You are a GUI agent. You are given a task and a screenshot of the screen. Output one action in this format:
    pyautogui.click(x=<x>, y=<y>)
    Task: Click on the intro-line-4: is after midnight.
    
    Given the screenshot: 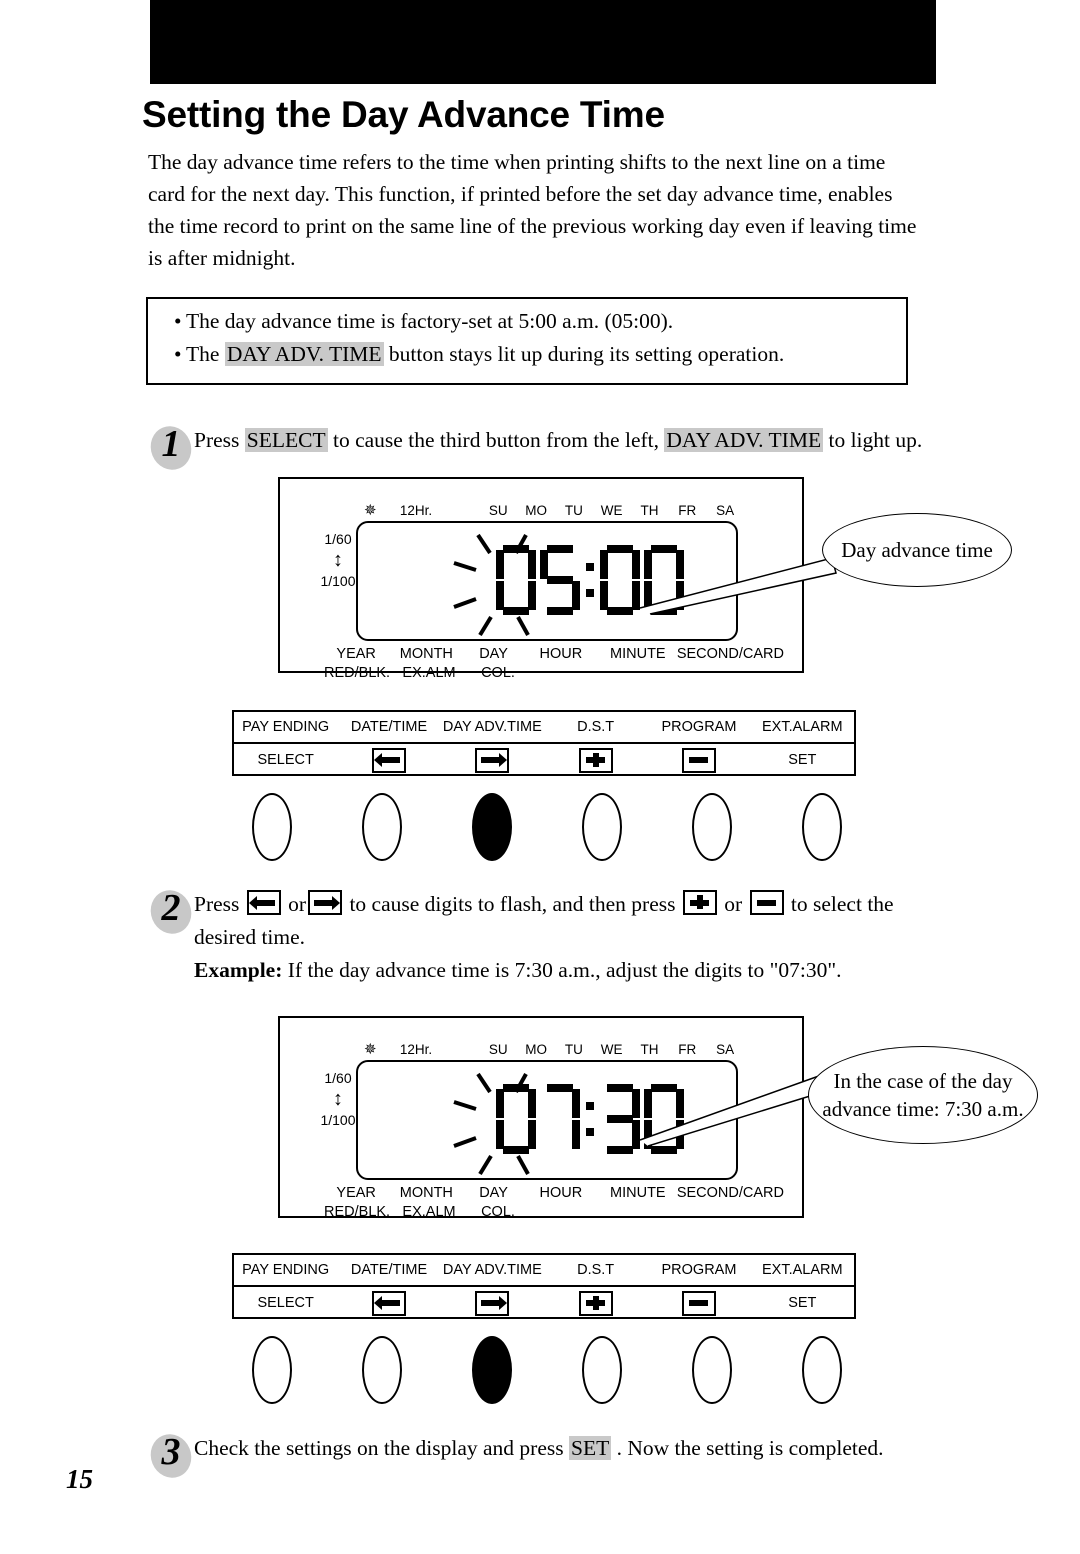 What is the action you would take?
    pyautogui.click(x=222, y=258)
    